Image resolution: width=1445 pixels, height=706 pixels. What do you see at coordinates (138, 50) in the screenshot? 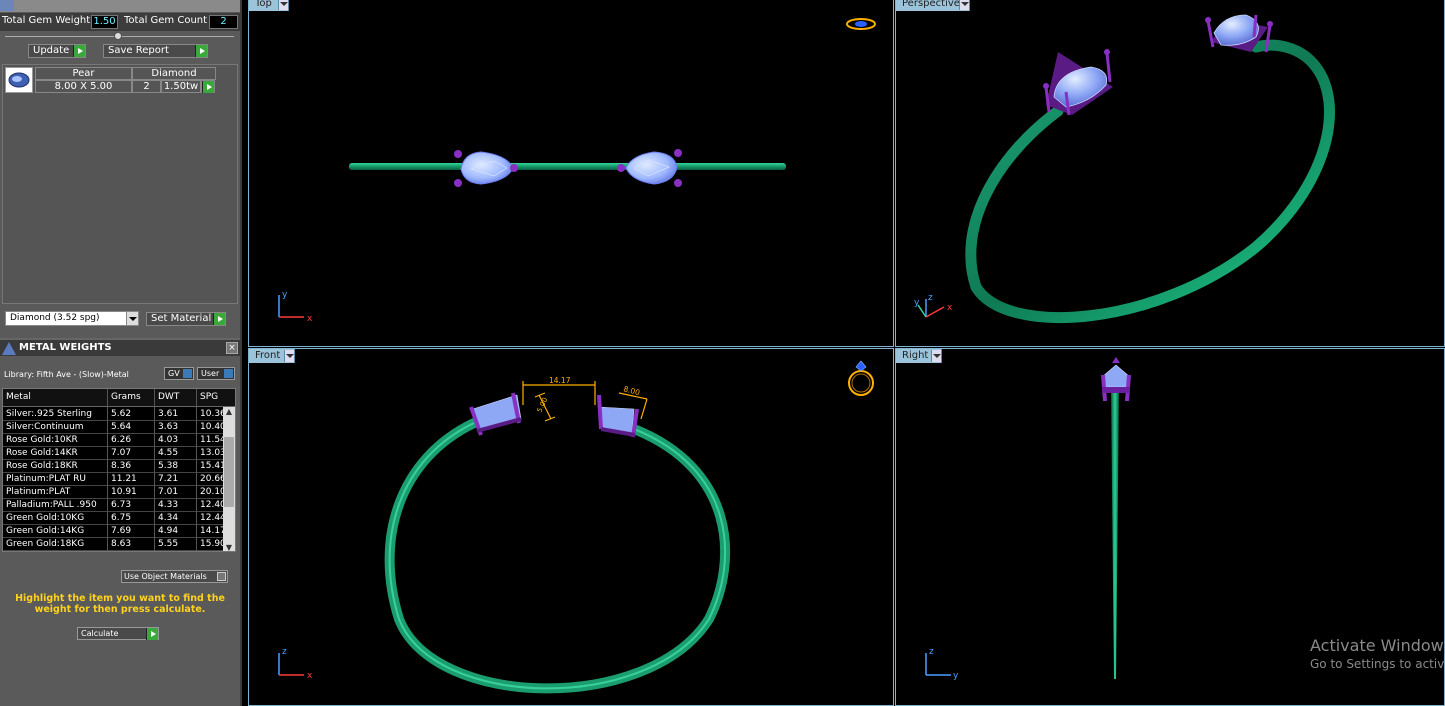
I see `save-report-label: Save Report` at bounding box center [138, 50].